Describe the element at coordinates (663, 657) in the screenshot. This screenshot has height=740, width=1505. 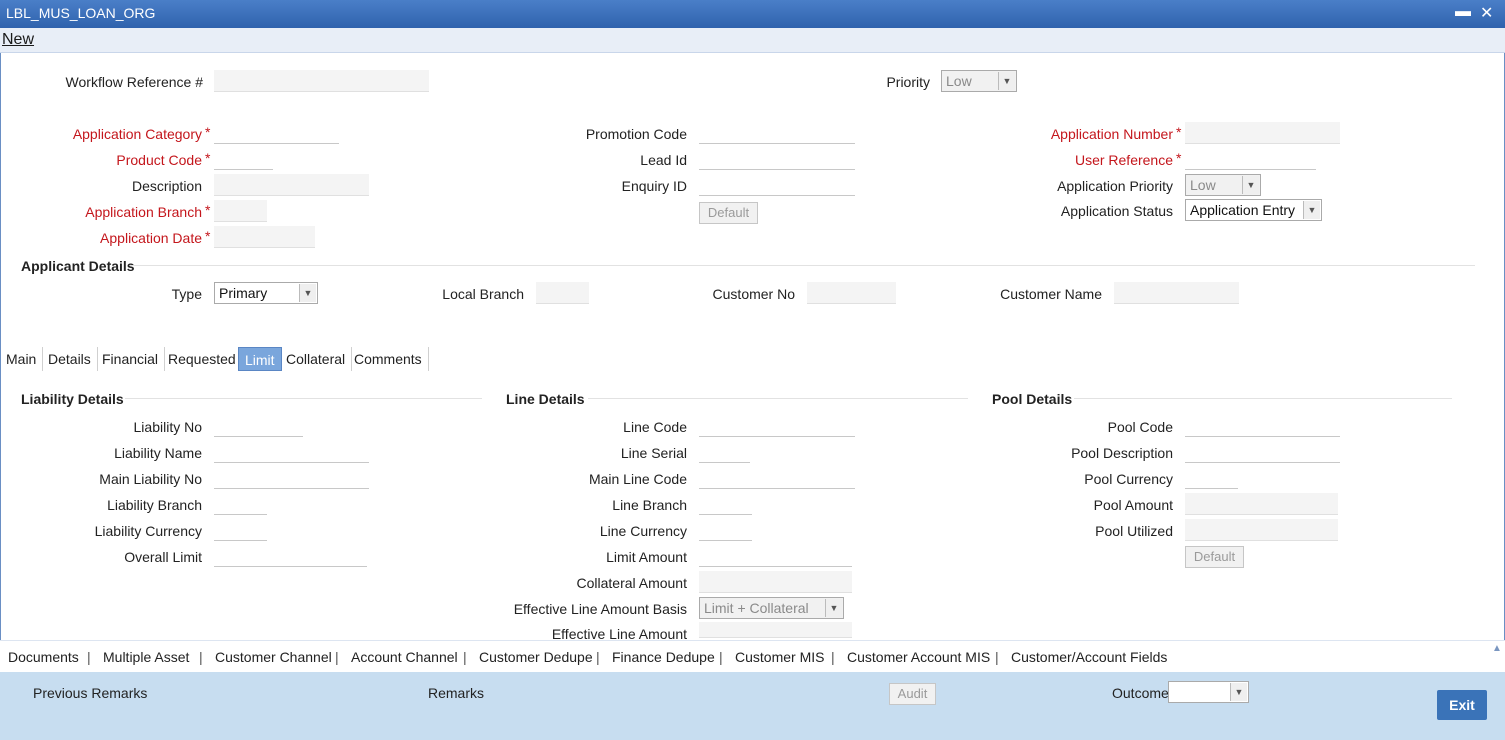
I see `nav-finance-dedupe: Finance Dedupe` at that location.